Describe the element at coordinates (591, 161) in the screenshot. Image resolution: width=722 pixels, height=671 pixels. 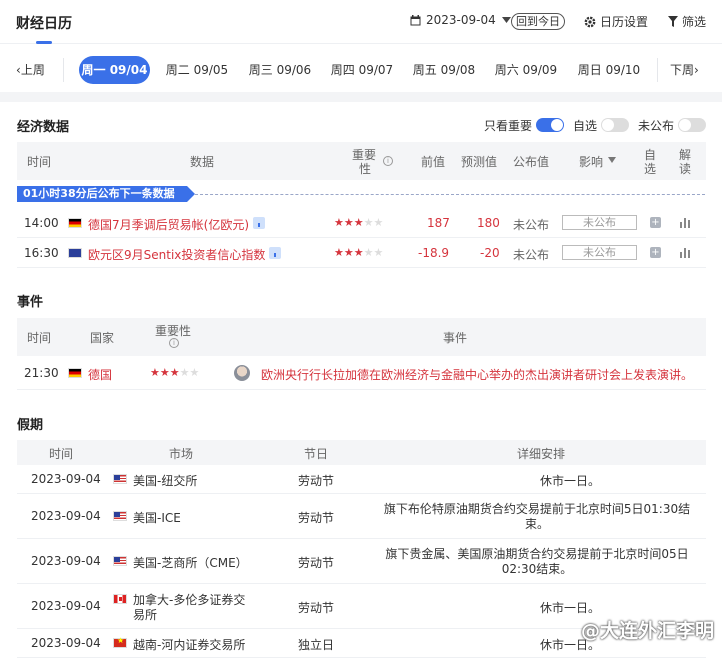
I see `col-impact: 影响` at that location.